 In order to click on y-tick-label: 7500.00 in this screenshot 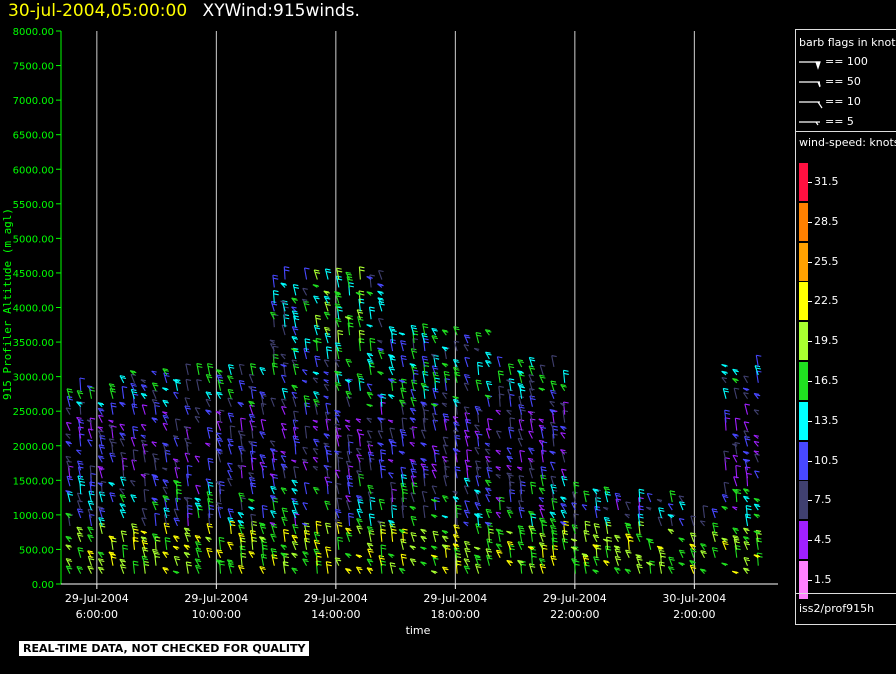, I will do `click(33, 67)`.